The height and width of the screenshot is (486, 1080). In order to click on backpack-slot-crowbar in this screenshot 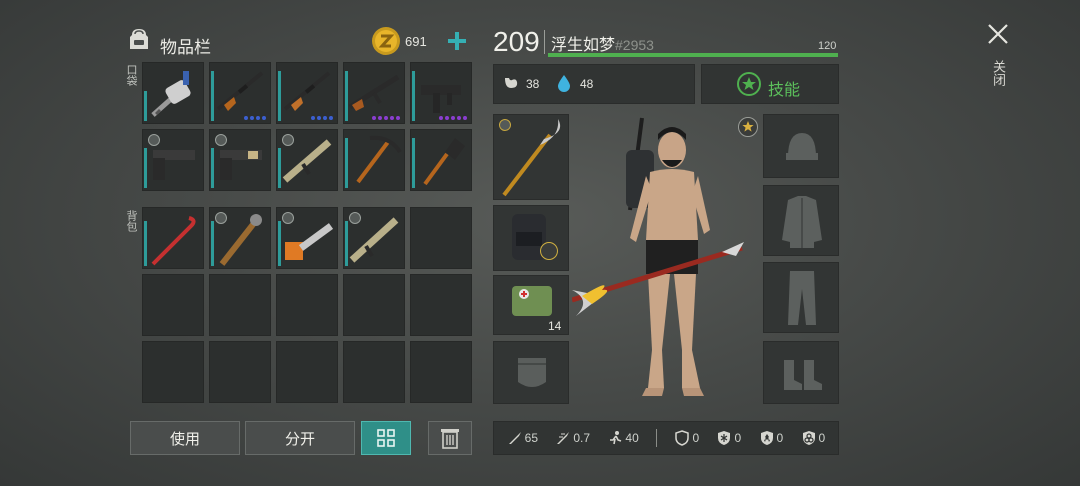, I will do `click(173, 238)`.